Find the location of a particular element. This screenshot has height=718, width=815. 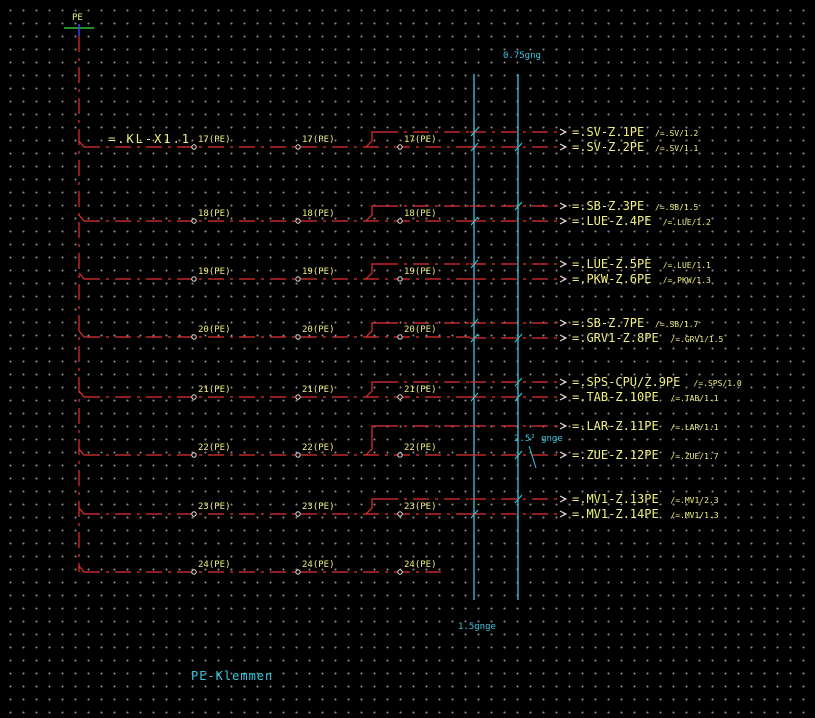

output-name: =.GRV1-Z.8PE is located at coordinates (615, 338).